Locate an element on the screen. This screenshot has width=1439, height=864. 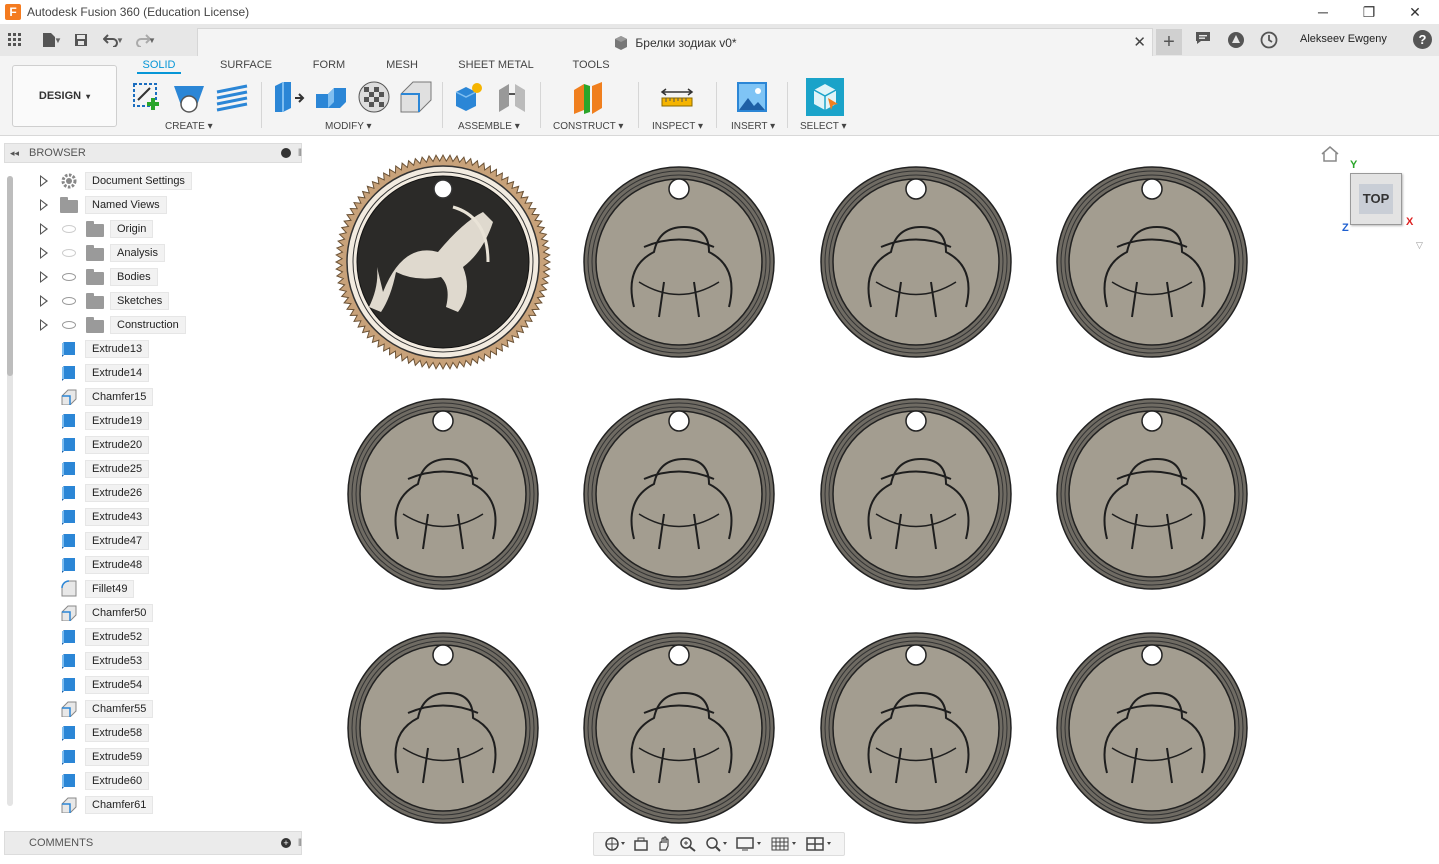
timeline-feature-1: Extrude14 is located at coordinates (117, 373).